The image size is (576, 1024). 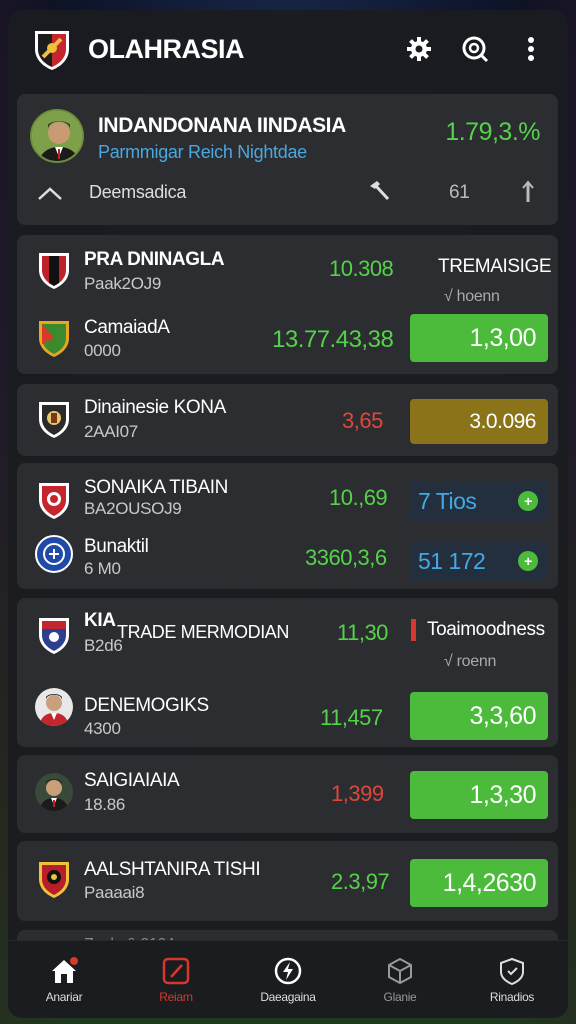 I want to click on featured-count: 61, so click(x=459, y=192).